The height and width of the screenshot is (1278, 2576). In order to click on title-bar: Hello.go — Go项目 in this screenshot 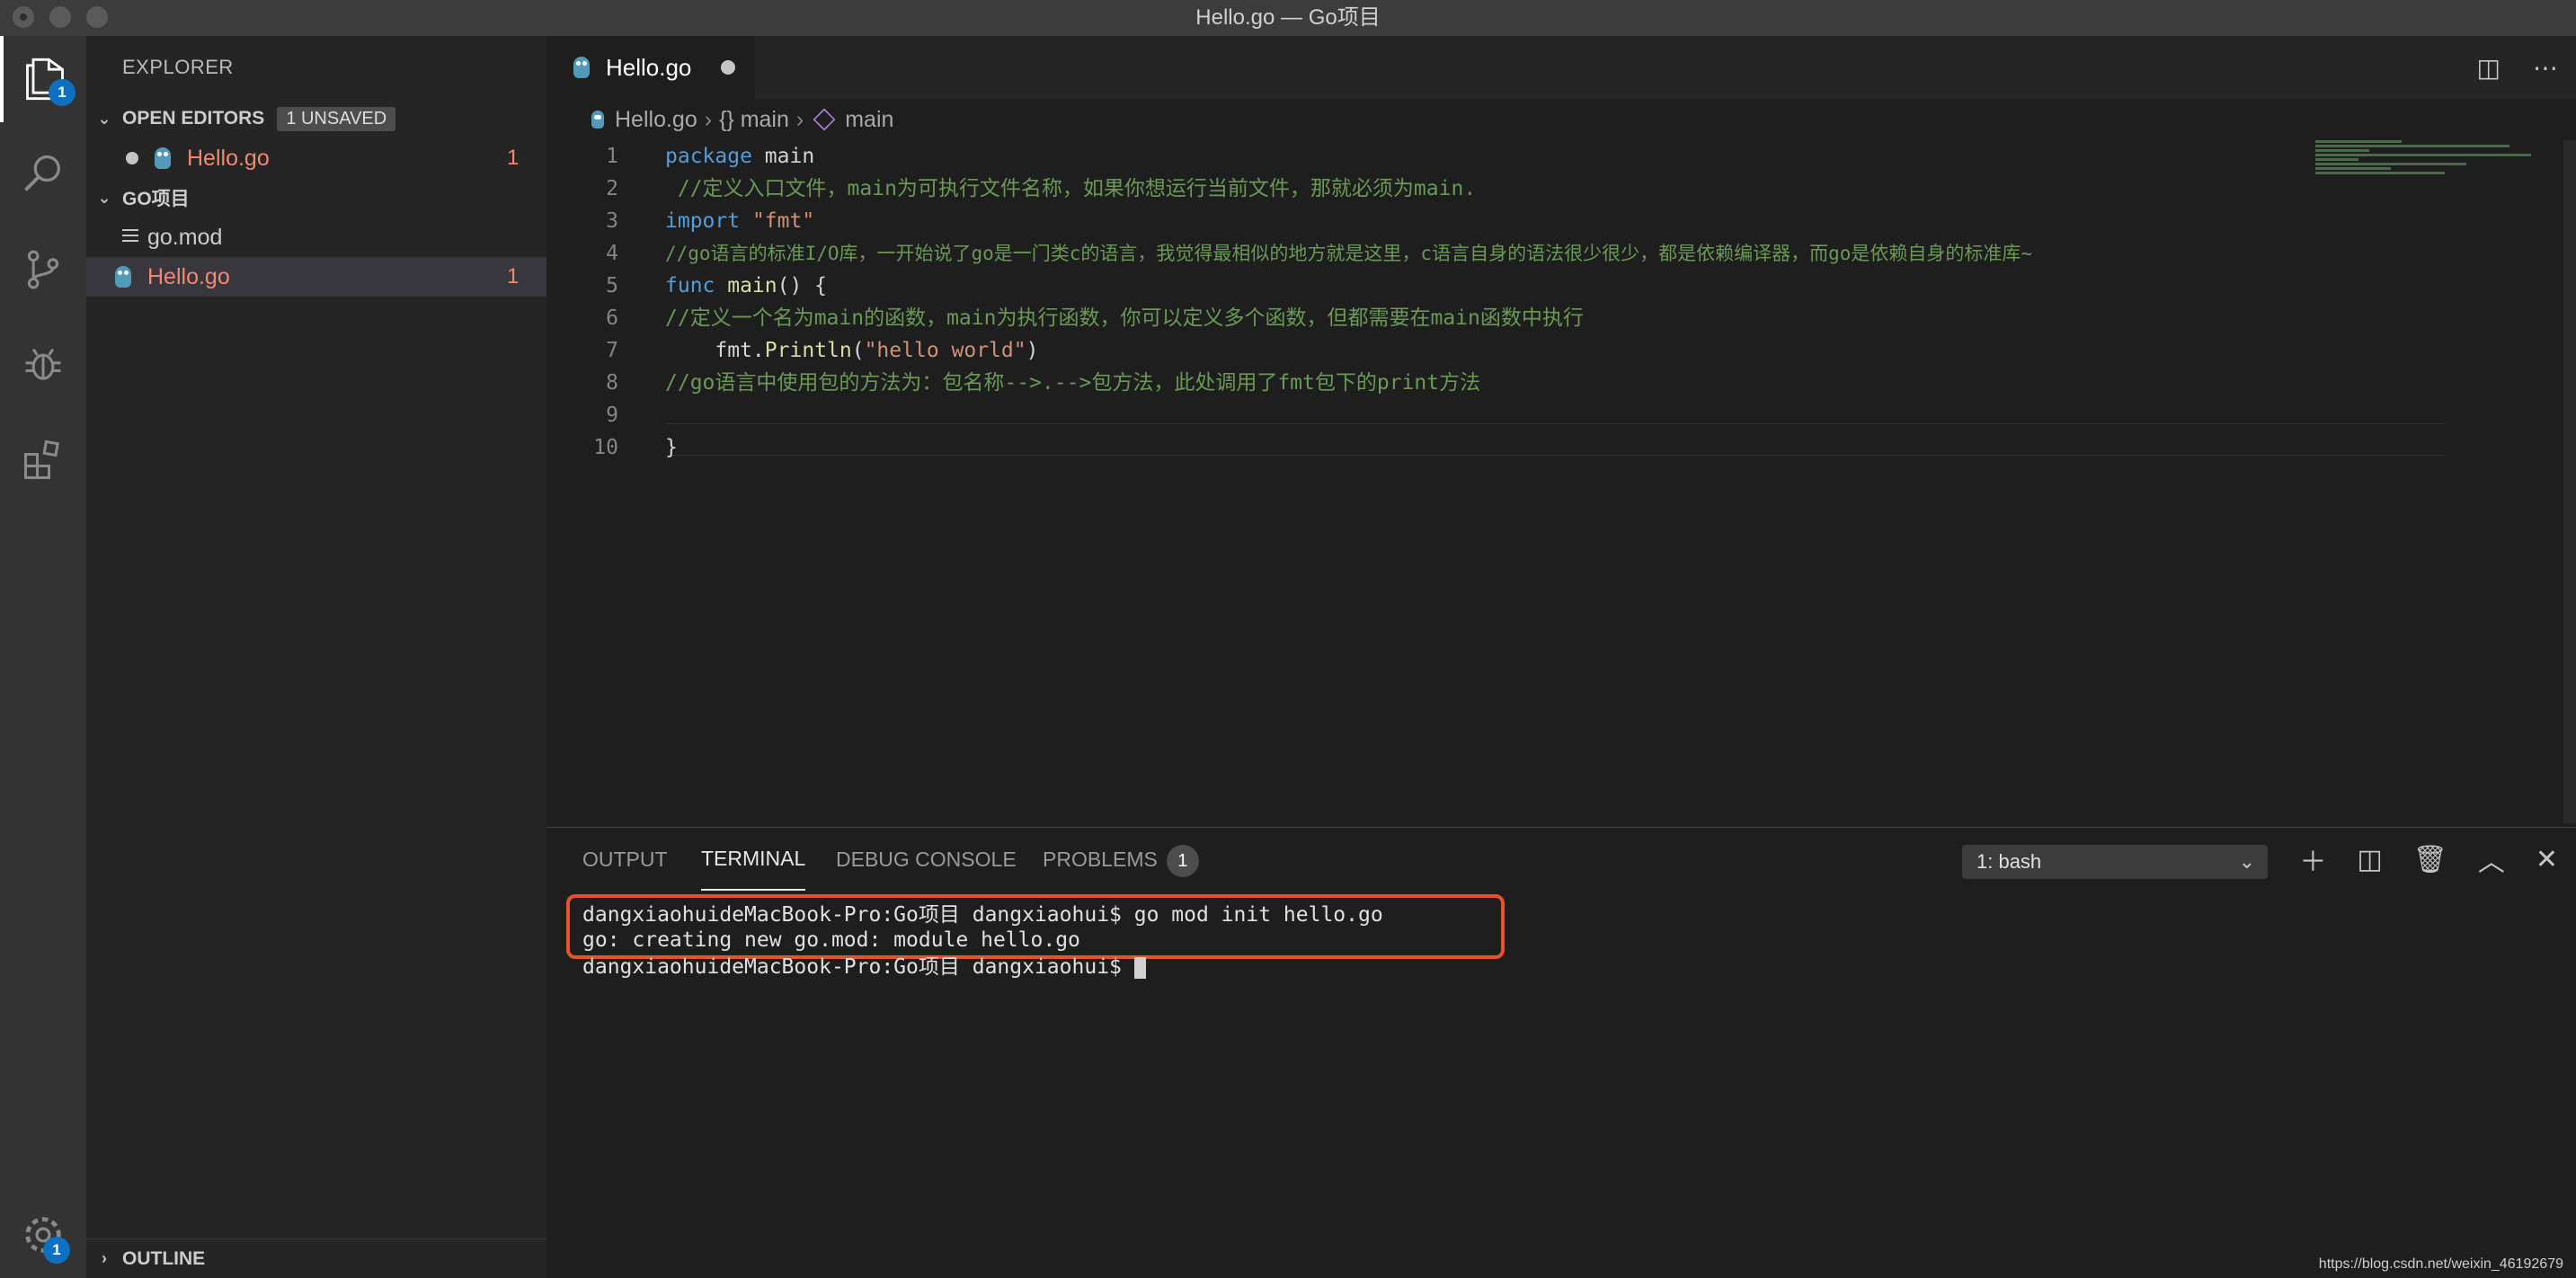, I will do `click(1288, 18)`.